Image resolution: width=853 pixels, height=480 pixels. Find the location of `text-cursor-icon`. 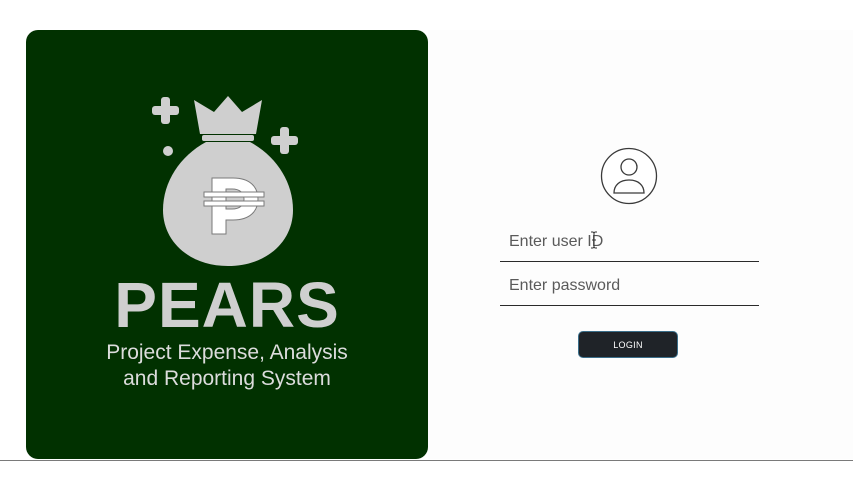

text-cursor-icon is located at coordinates (594, 240).